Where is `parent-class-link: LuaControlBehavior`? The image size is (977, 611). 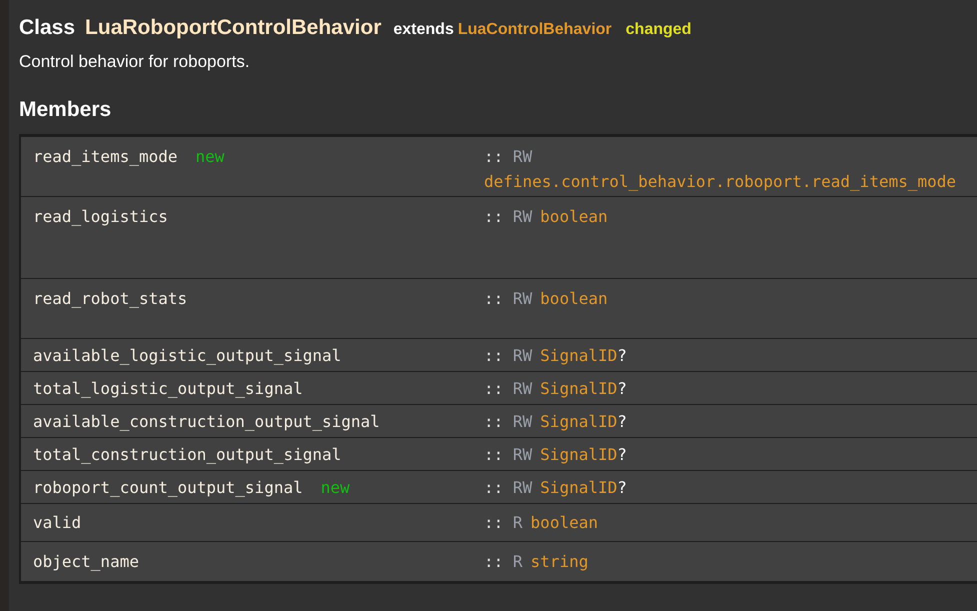
parent-class-link: LuaControlBehavior is located at coordinates (535, 30).